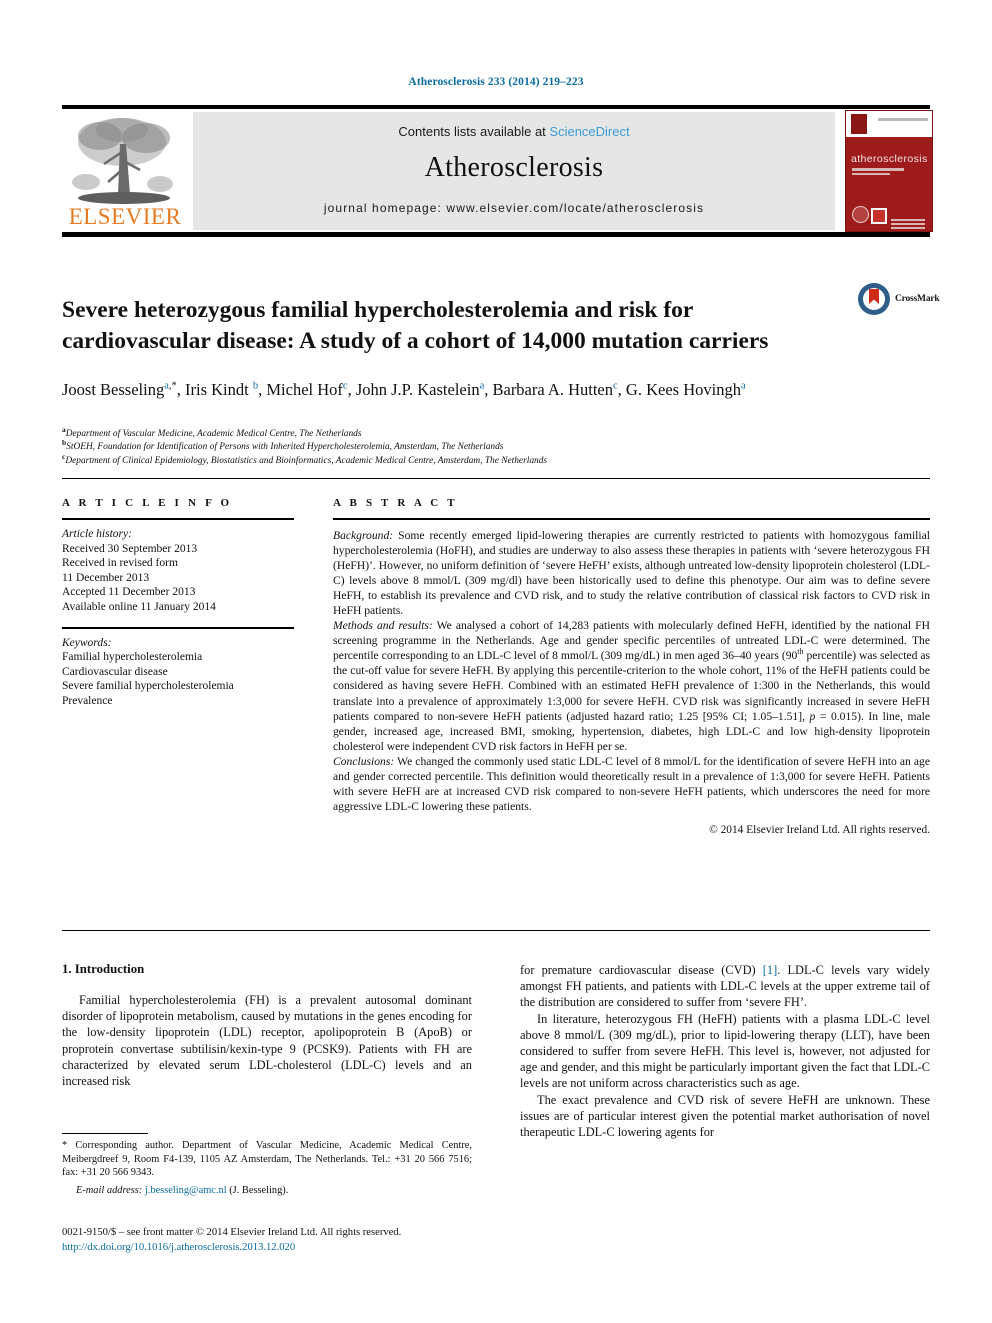 The image size is (992, 1323). Describe the element at coordinates (139, 606) in the screenshot. I see `history-item: Available online 11 January 2014` at that location.